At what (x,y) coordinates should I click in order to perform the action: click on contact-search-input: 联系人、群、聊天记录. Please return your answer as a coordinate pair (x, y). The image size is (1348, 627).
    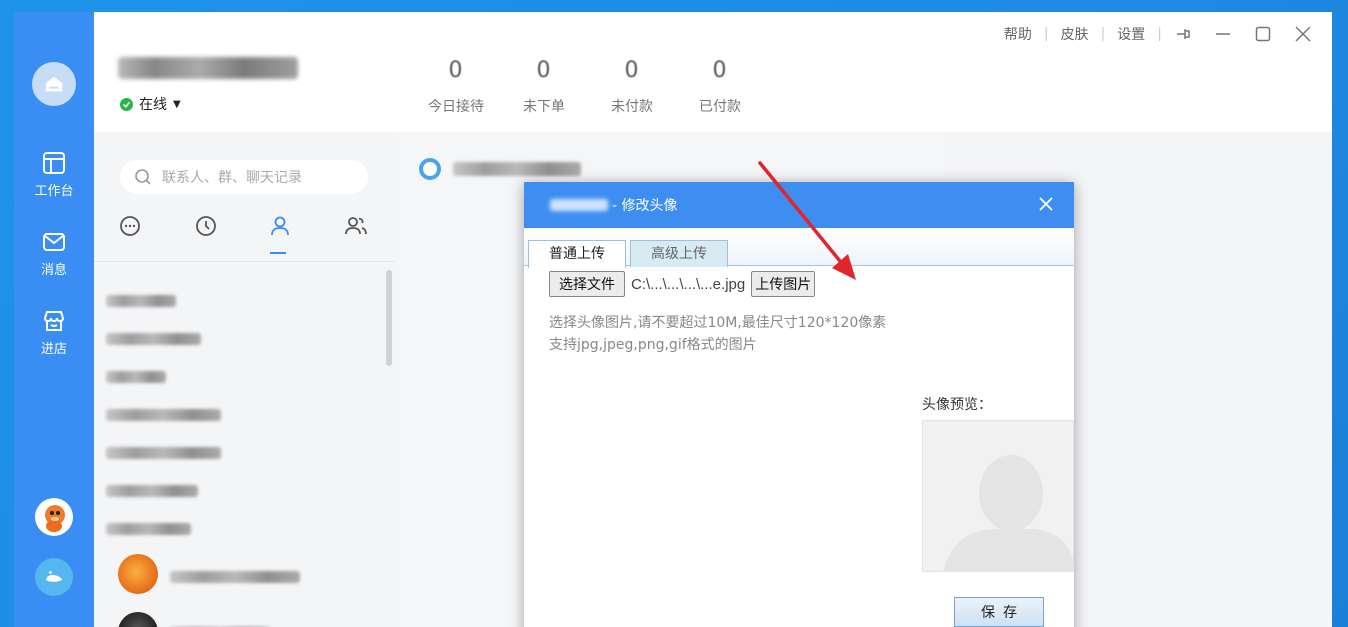
    Looking at the image, I should click on (244, 177).